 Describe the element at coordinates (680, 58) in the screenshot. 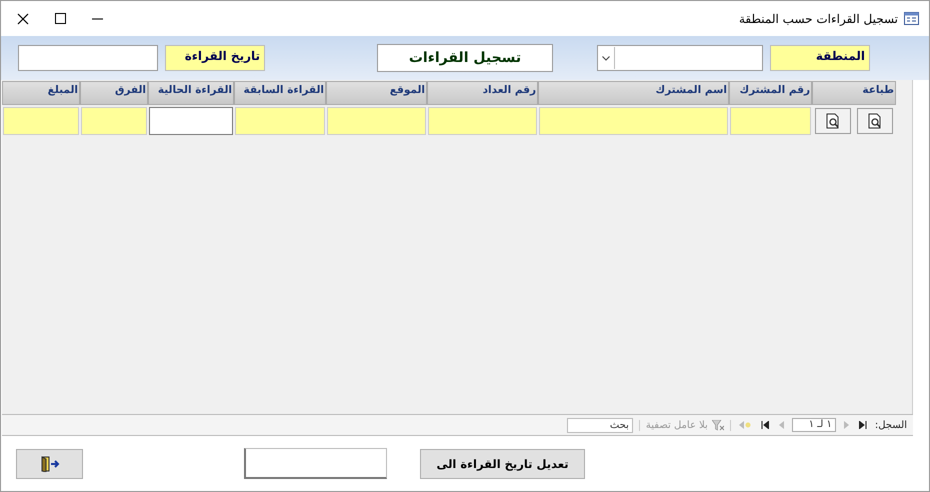

I see `region-dropdown` at that location.